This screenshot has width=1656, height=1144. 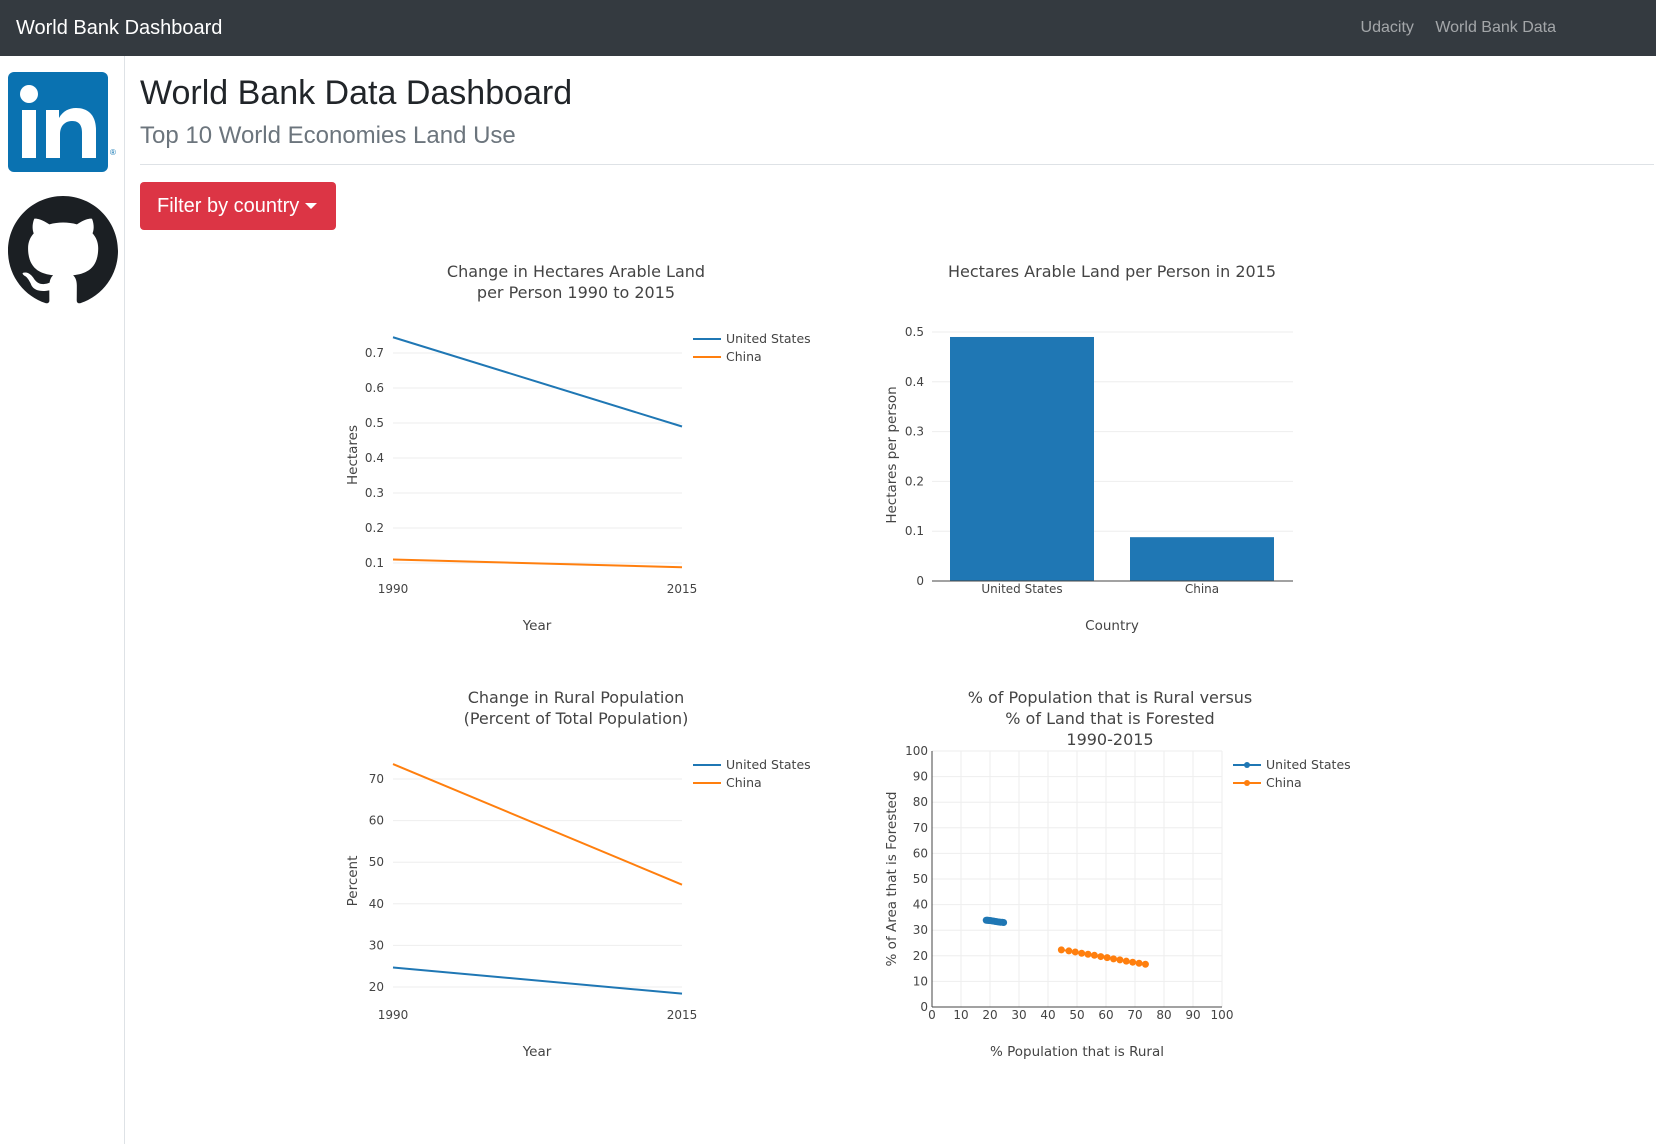 What do you see at coordinates (1387, 27) in the screenshot?
I see `nav-link-udacity: Udacity` at bounding box center [1387, 27].